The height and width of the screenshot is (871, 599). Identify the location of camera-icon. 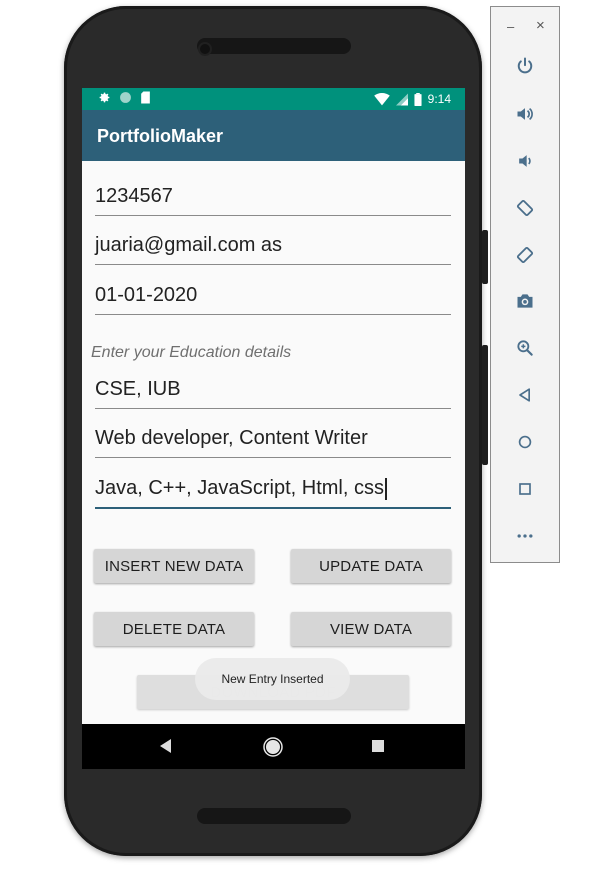
(525, 301).